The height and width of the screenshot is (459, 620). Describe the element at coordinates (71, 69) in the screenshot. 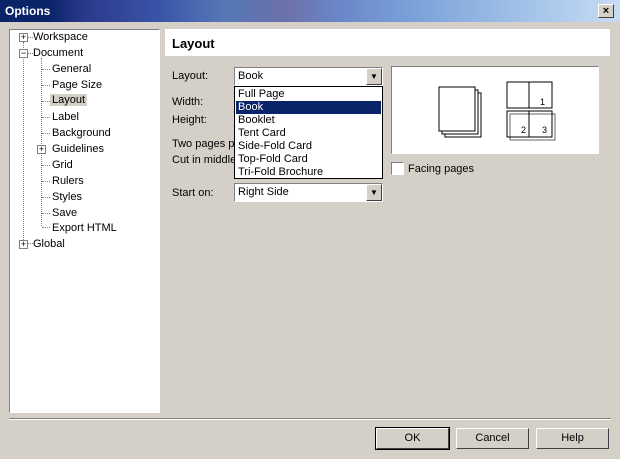

I see `tree-item-general: General` at that location.